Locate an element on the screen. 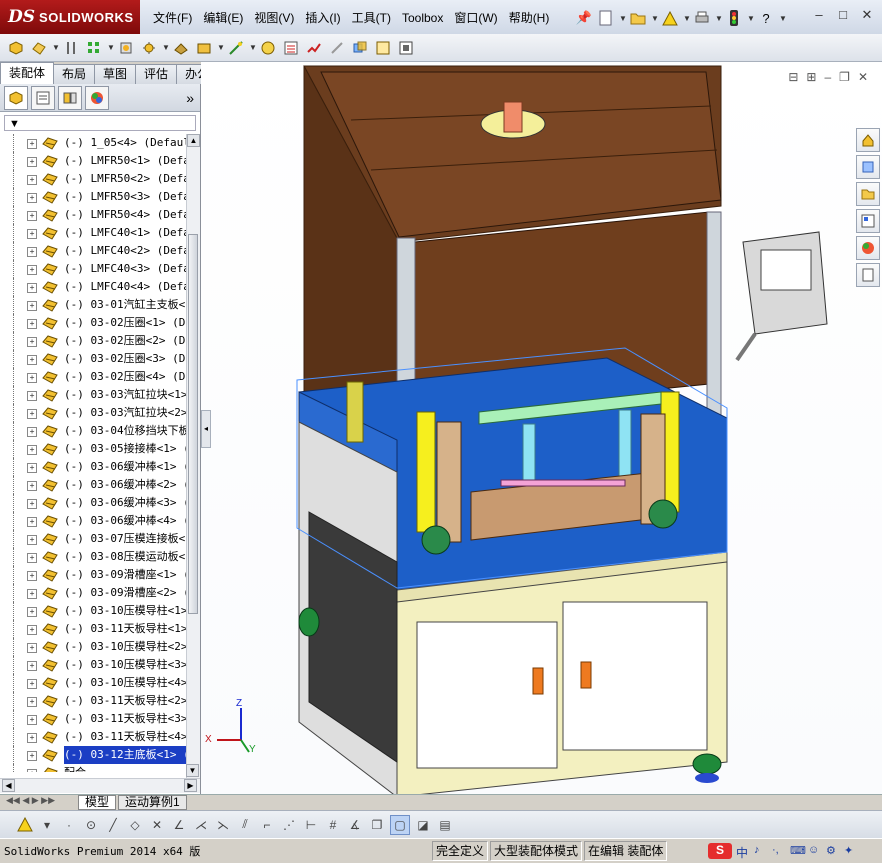 The image size is (882, 863). explode-line-sketch-icon is located at coordinates (337, 48).